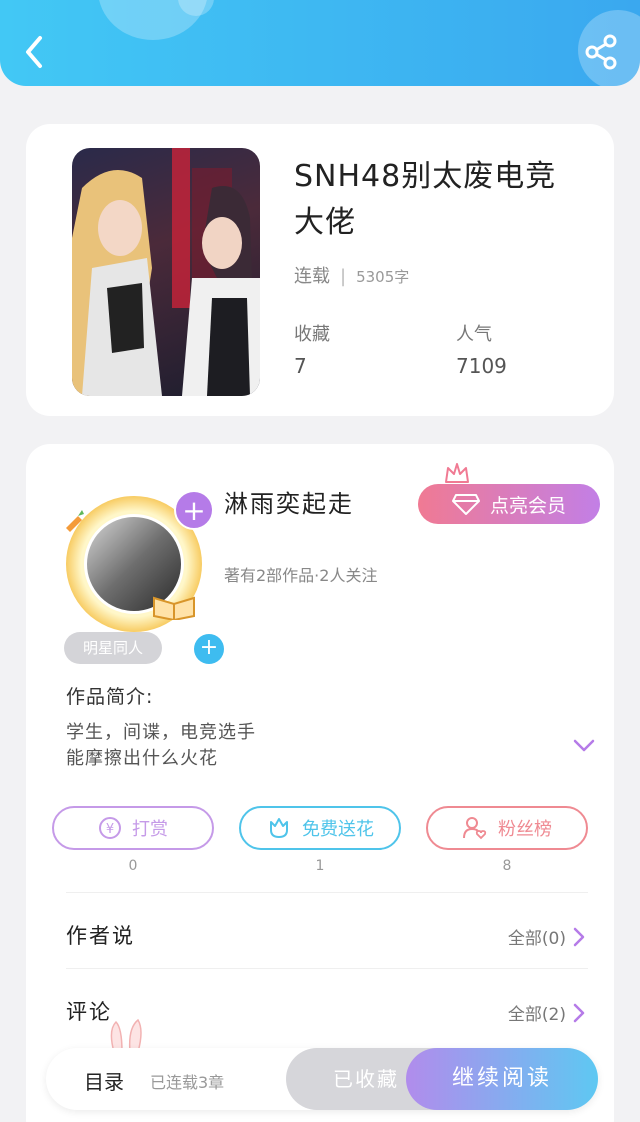 The image size is (640, 1122). I want to click on favorites-label: 收藏, so click(312, 334).